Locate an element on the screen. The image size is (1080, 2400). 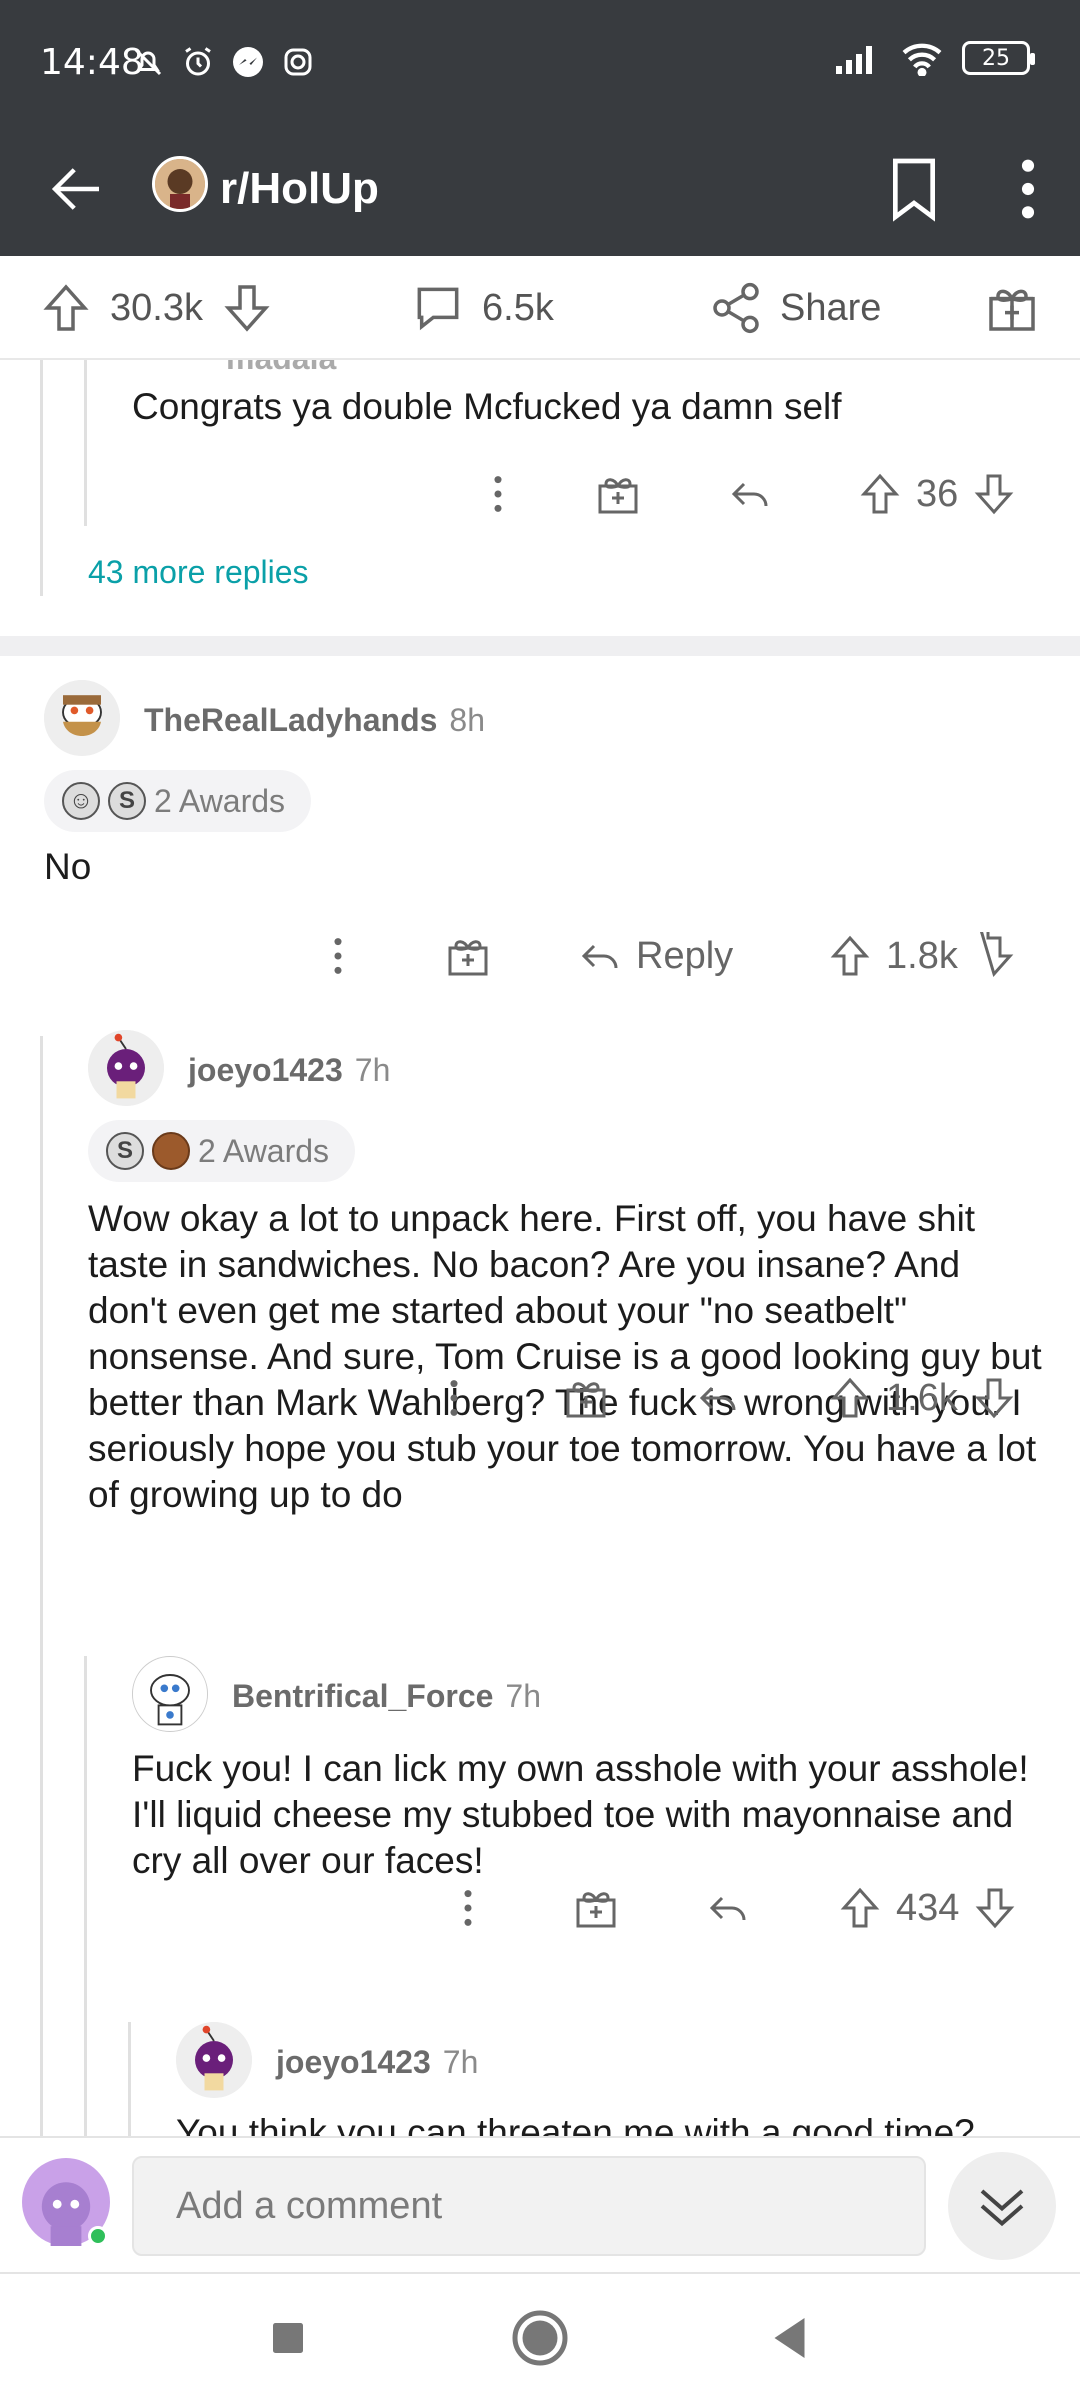
comment-actions: 434 is located at coordinates (540, 1908).